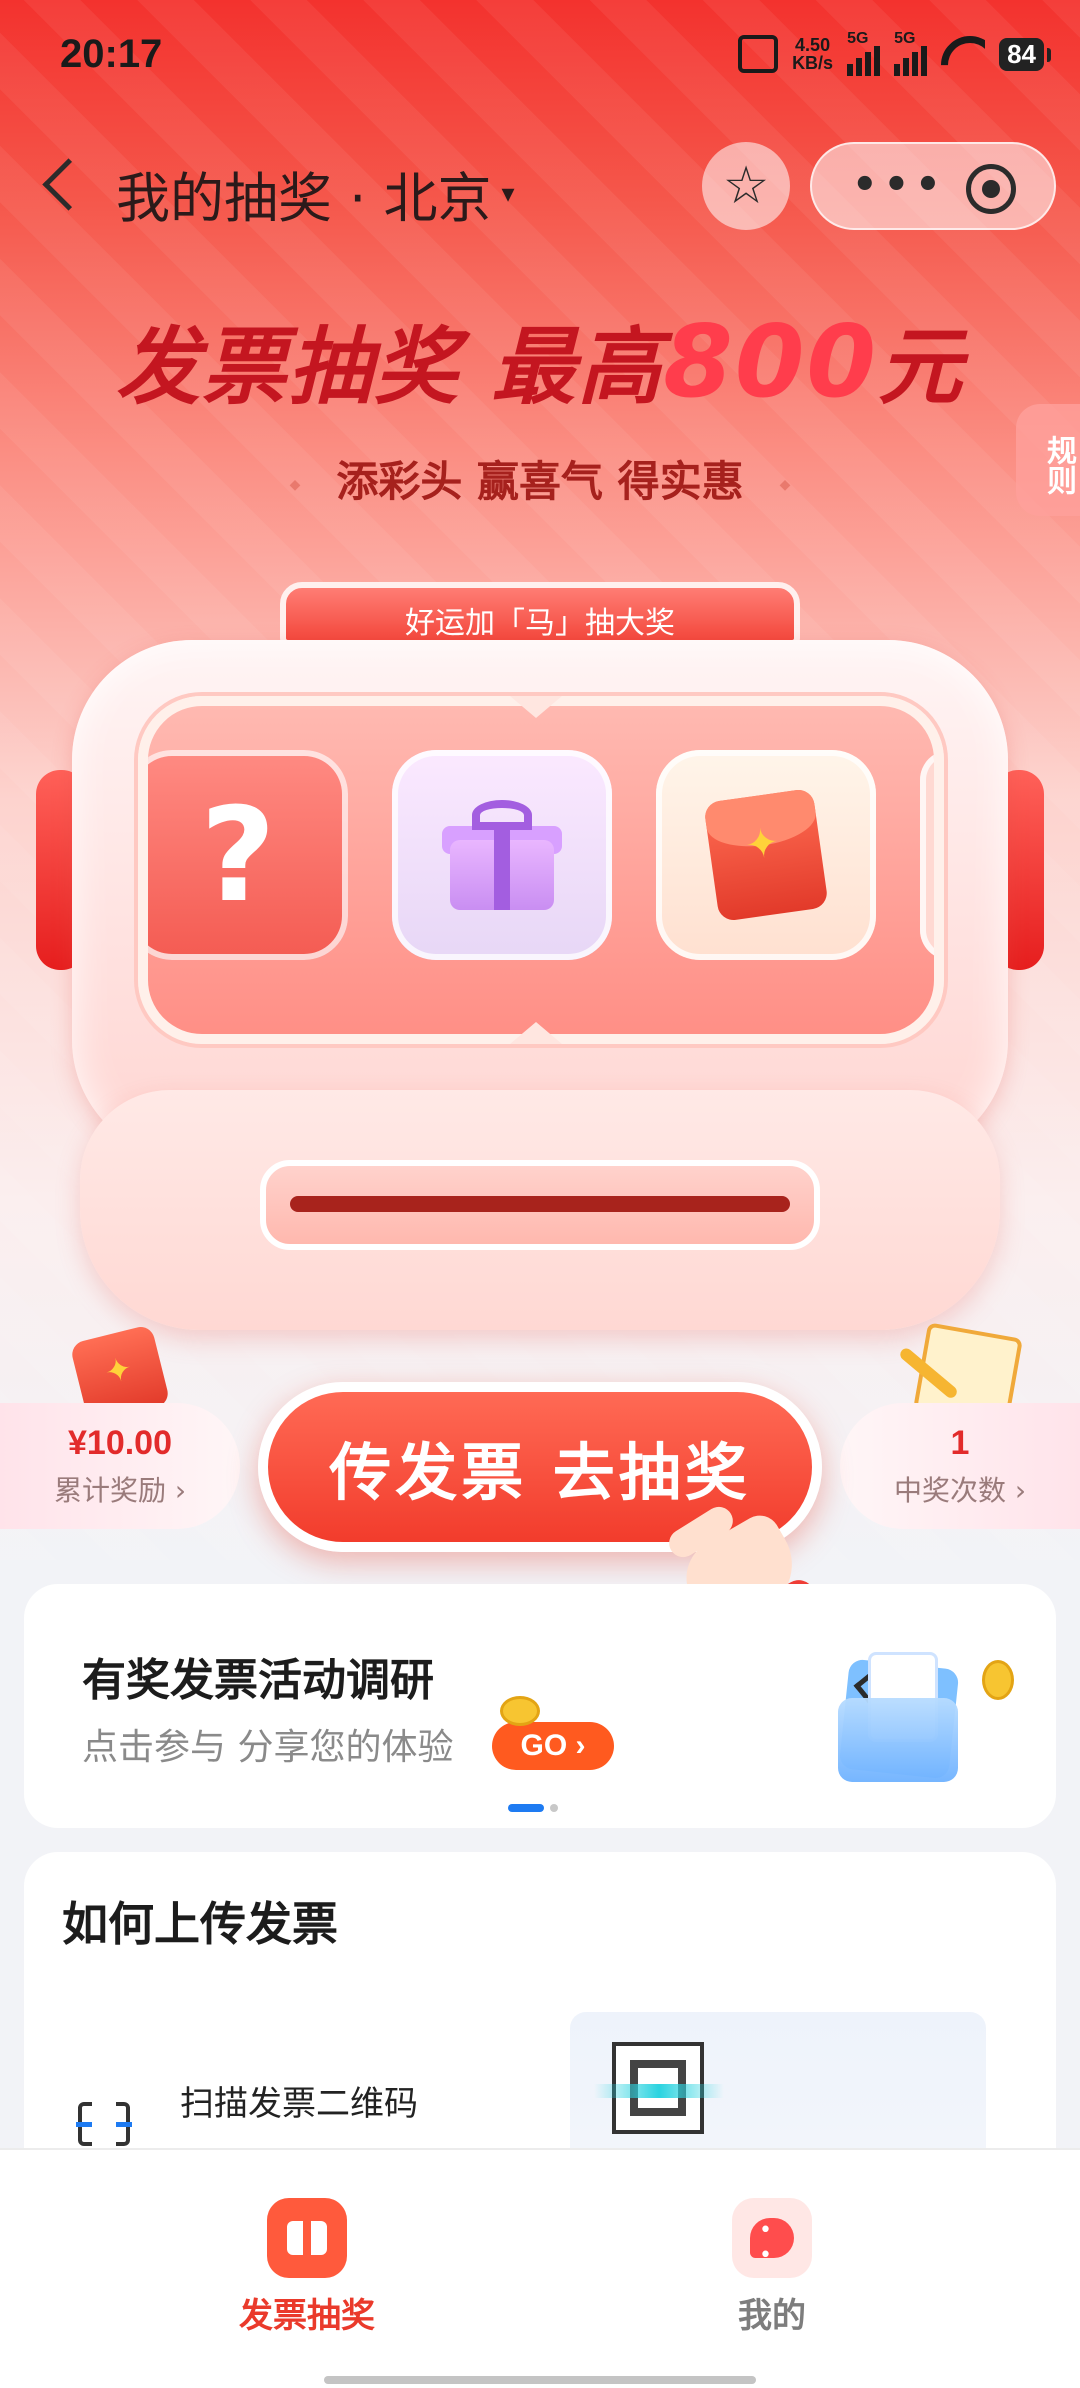 This screenshot has width=1080, height=2388. What do you see at coordinates (307, 2316) in the screenshot?
I see `tab-label: 发票抽奖` at bounding box center [307, 2316].